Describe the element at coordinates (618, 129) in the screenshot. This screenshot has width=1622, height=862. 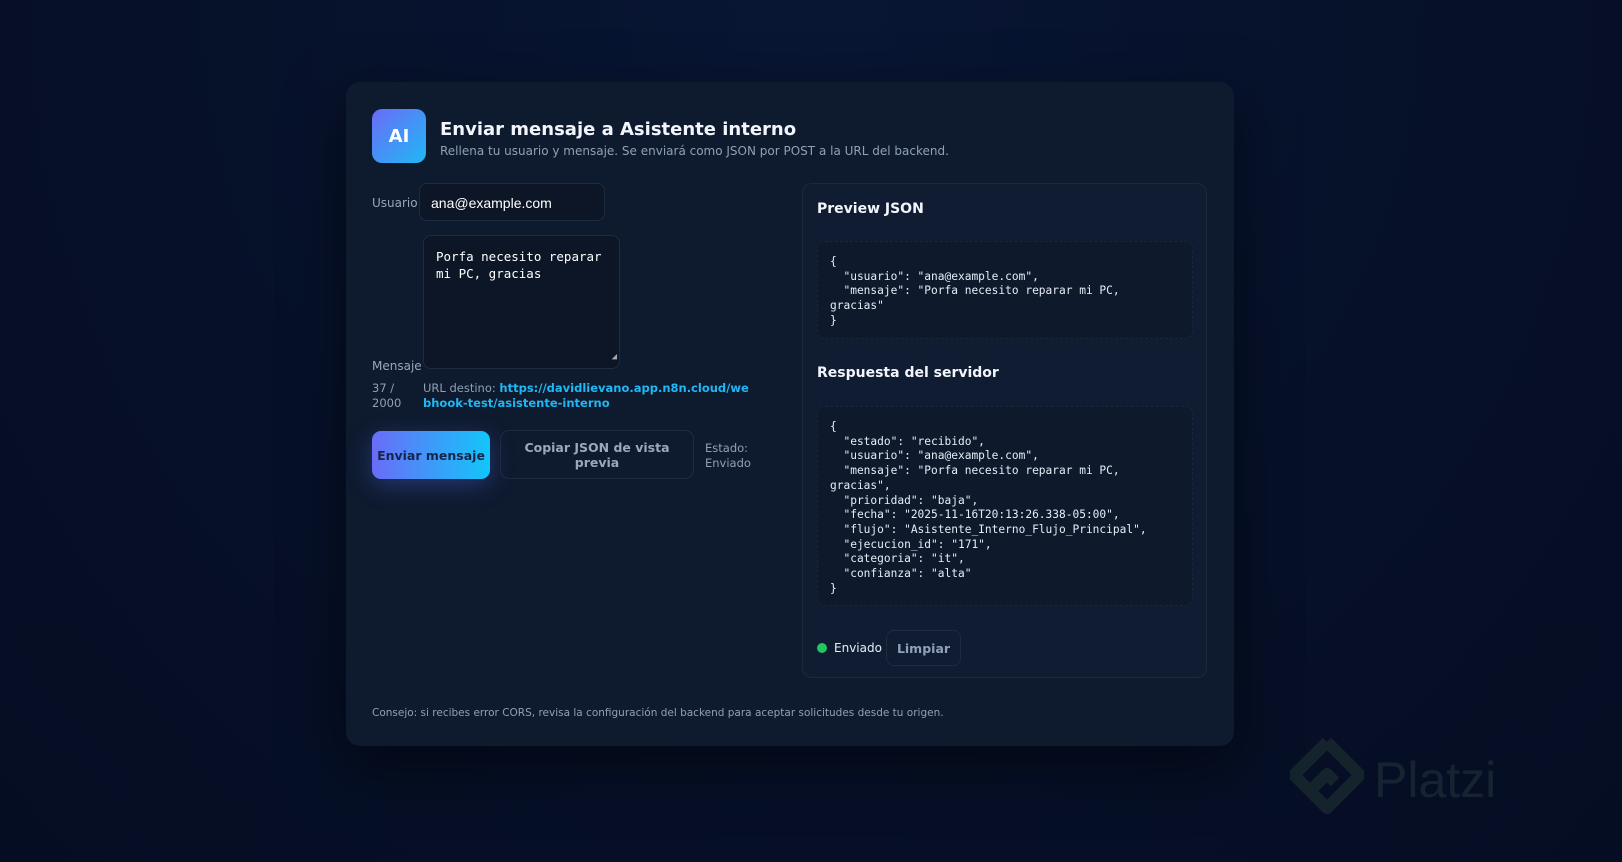
I see `page-title: Enviar mensaje a Asistente interno` at that location.